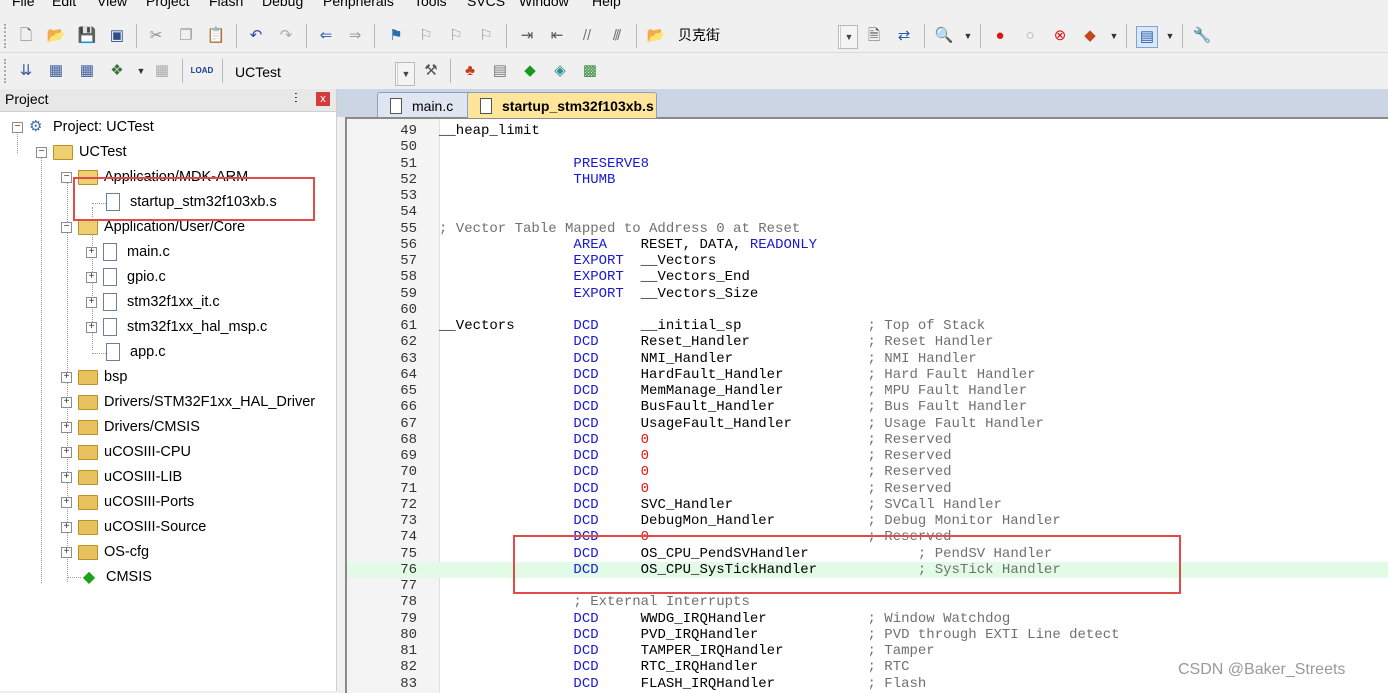 The image size is (1388, 693). I want to click on indent-icon: ⇥, so click(527, 36).